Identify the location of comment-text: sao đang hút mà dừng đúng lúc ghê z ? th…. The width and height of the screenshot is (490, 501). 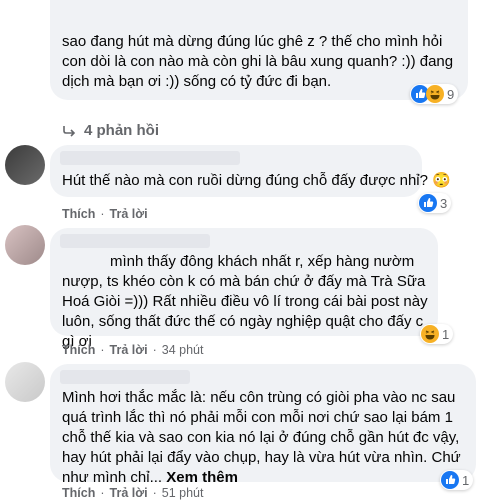
(258, 61).